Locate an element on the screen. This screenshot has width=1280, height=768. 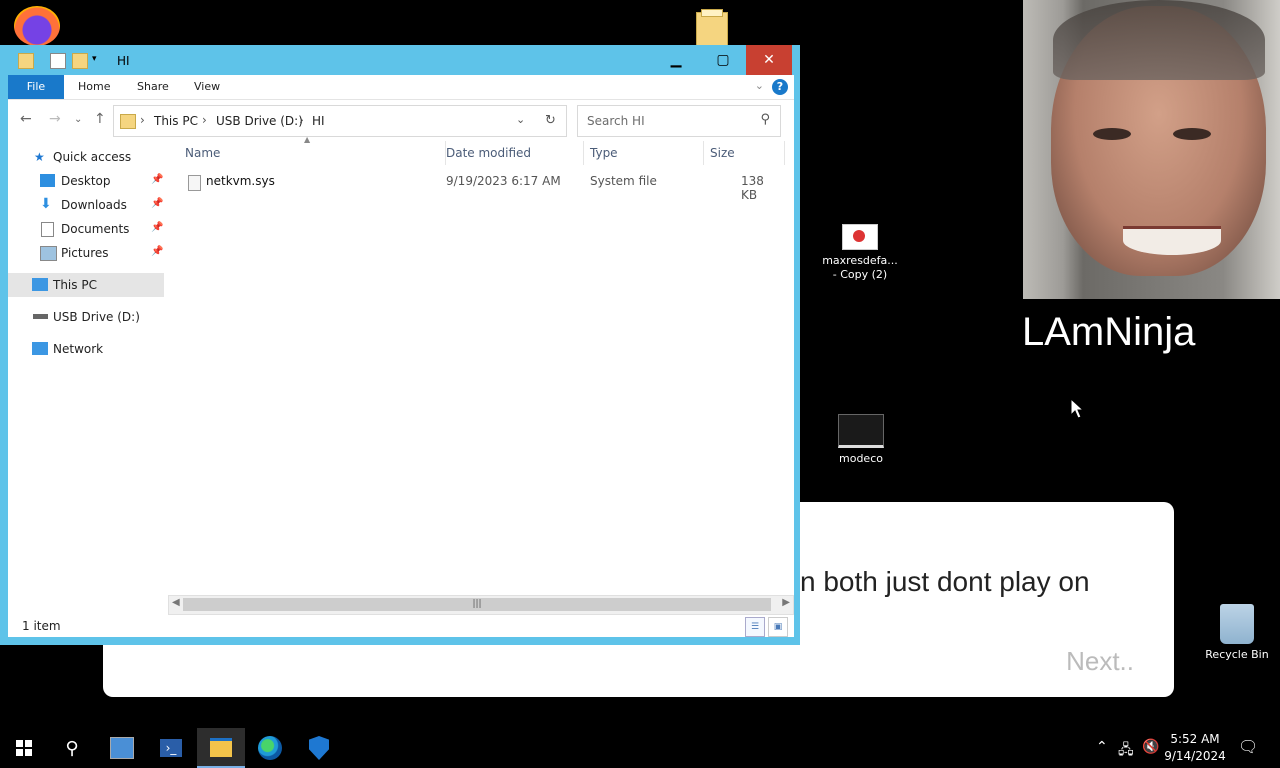
sidebar-item-usb-drive: USB Drive (D:) is located at coordinates (86, 317).